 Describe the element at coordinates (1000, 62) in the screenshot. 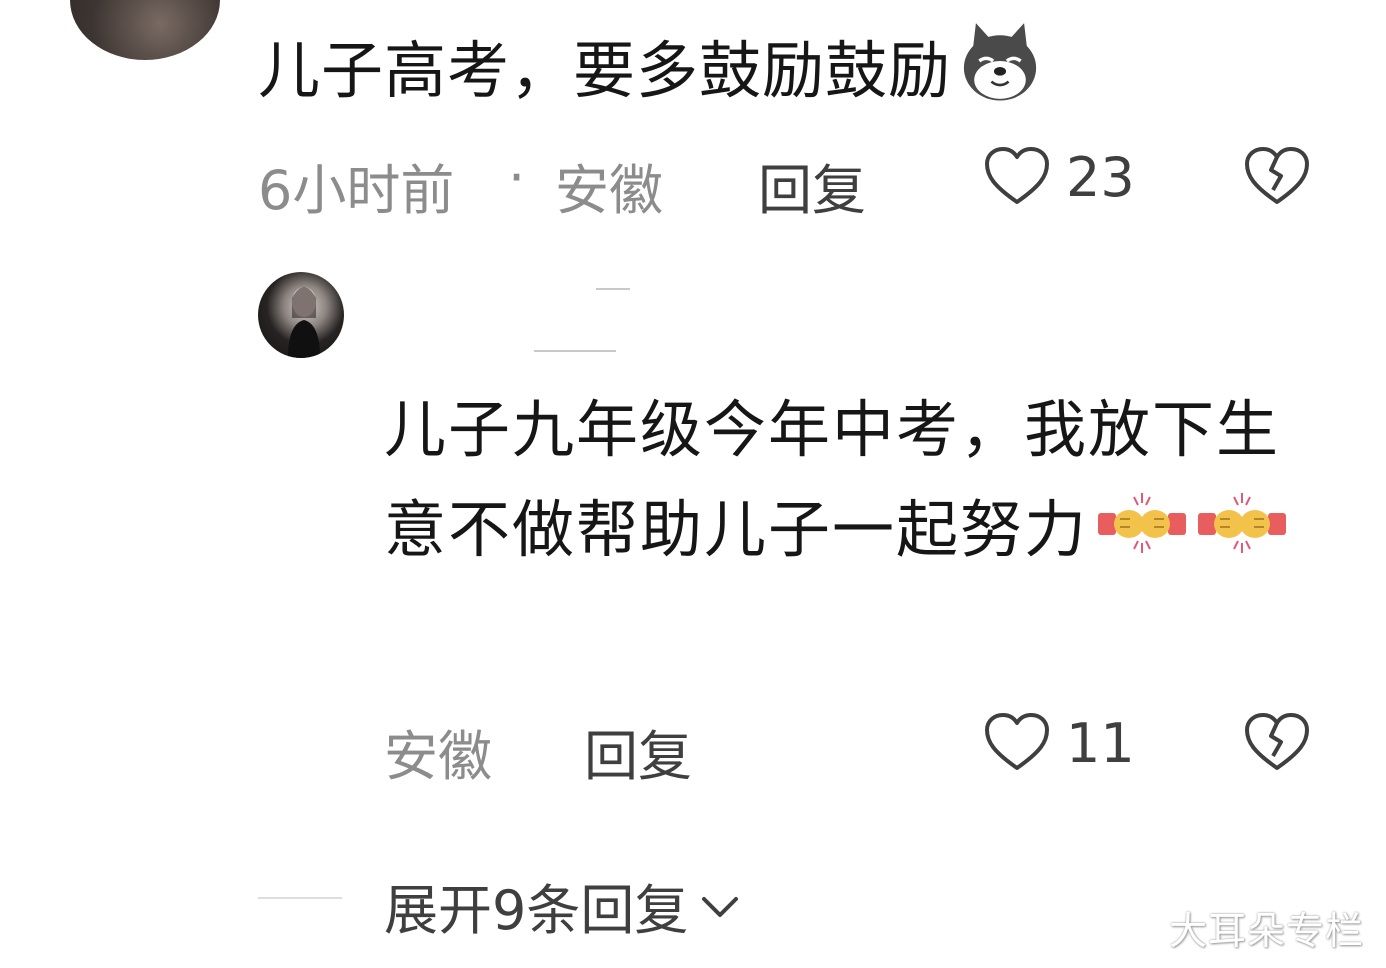

I see `dog-emoji-icon` at that location.